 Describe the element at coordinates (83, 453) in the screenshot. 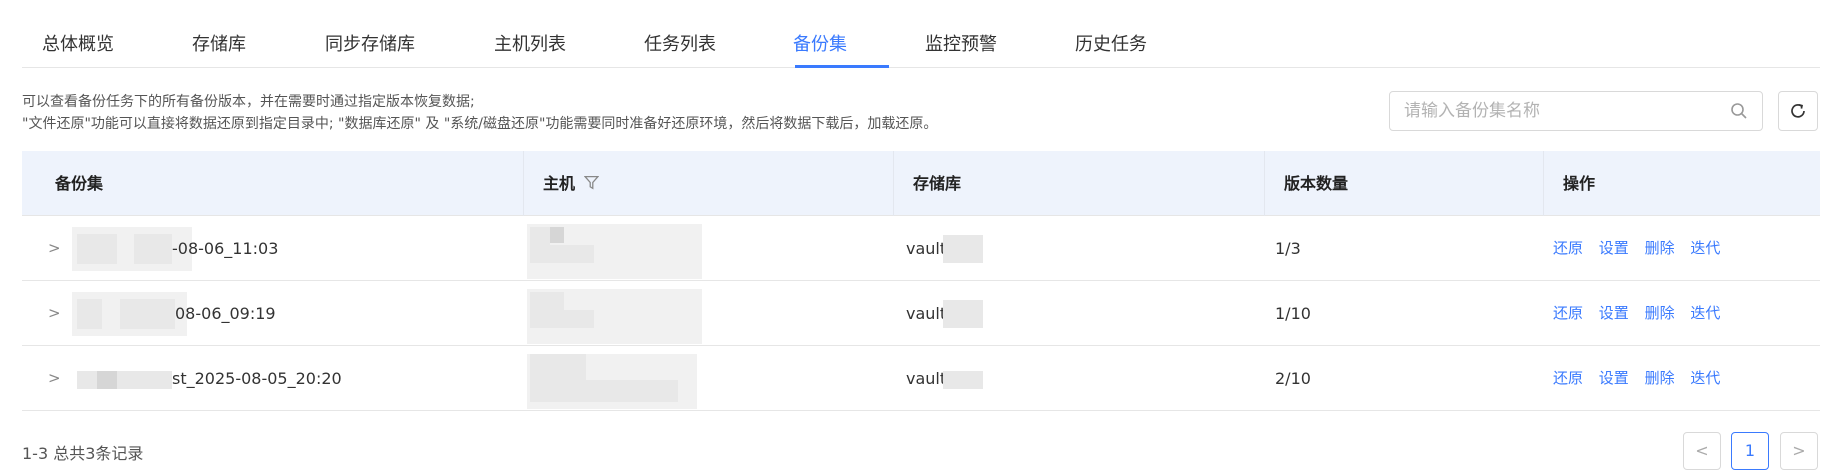

I see `pagination-summary: 1-3 总共3条记录` at that location.